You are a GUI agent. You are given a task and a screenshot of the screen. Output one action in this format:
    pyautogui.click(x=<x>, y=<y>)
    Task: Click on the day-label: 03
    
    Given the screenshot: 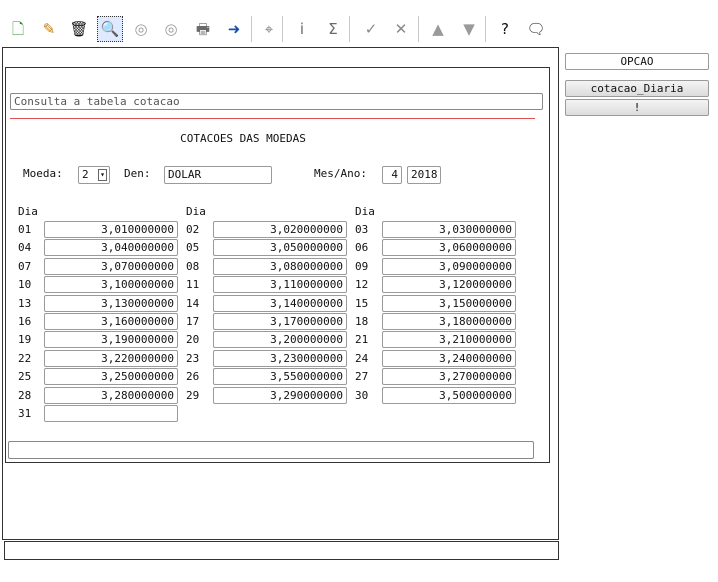 What is the action you would take?
    pyautogui.click(x=362, y=229)
    